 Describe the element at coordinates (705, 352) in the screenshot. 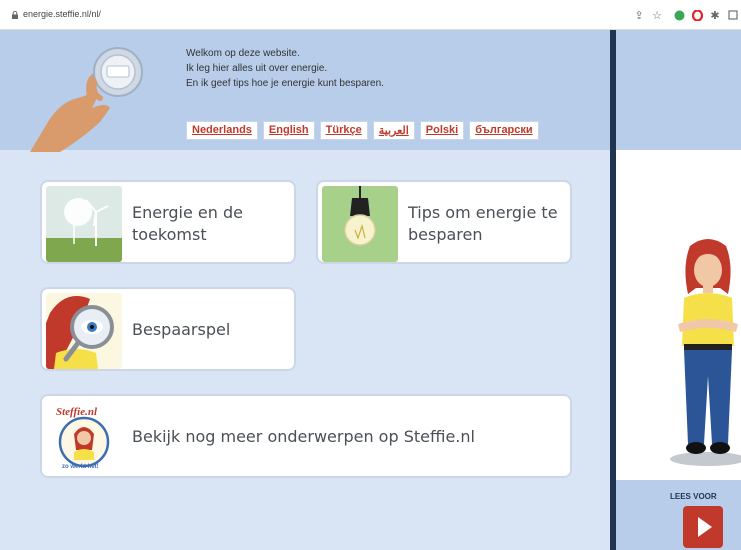

I see `steffie-character-icon` at that location.